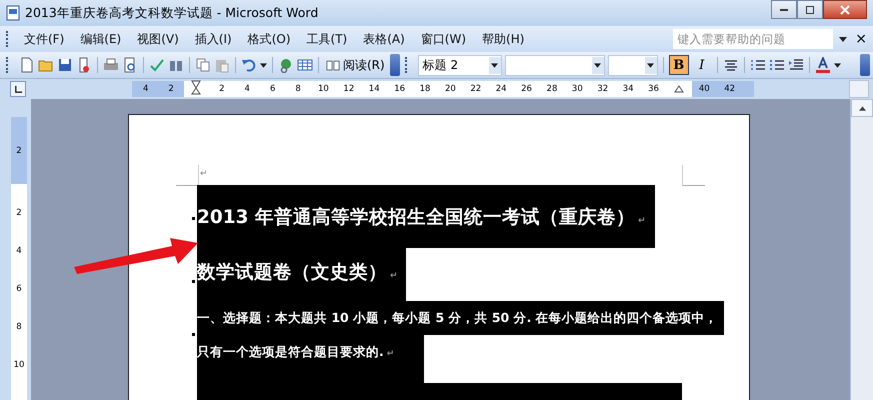 This screenshot has width=873, height=400. Describe the element at coordinates (327, 39) in the screenshot. I see `menu-item: 工具(T)` at that location.